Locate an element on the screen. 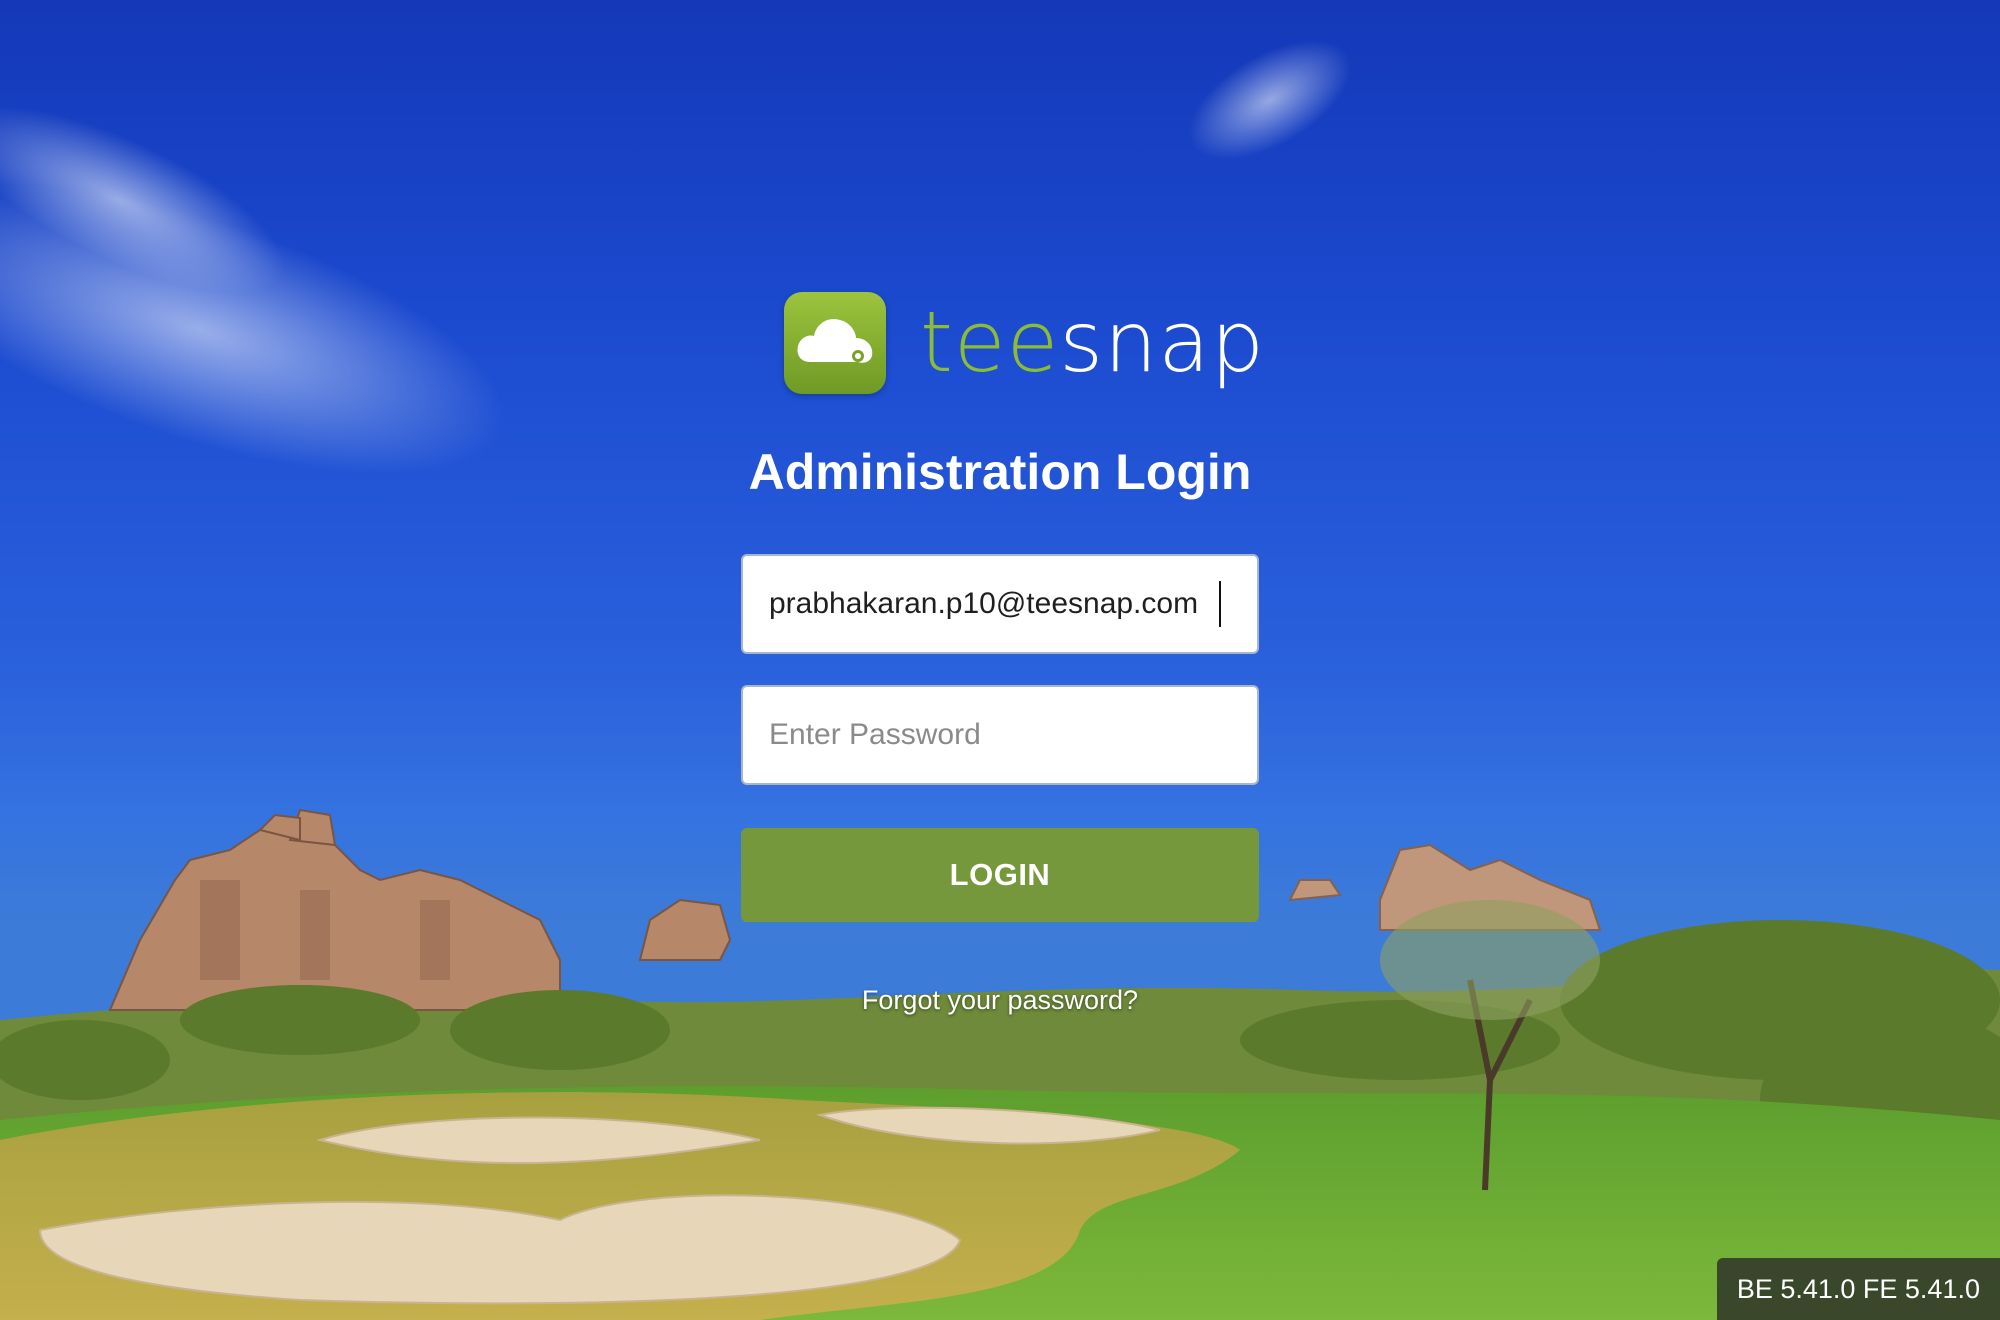  cloud-icon is located at coordinates (835, 343).